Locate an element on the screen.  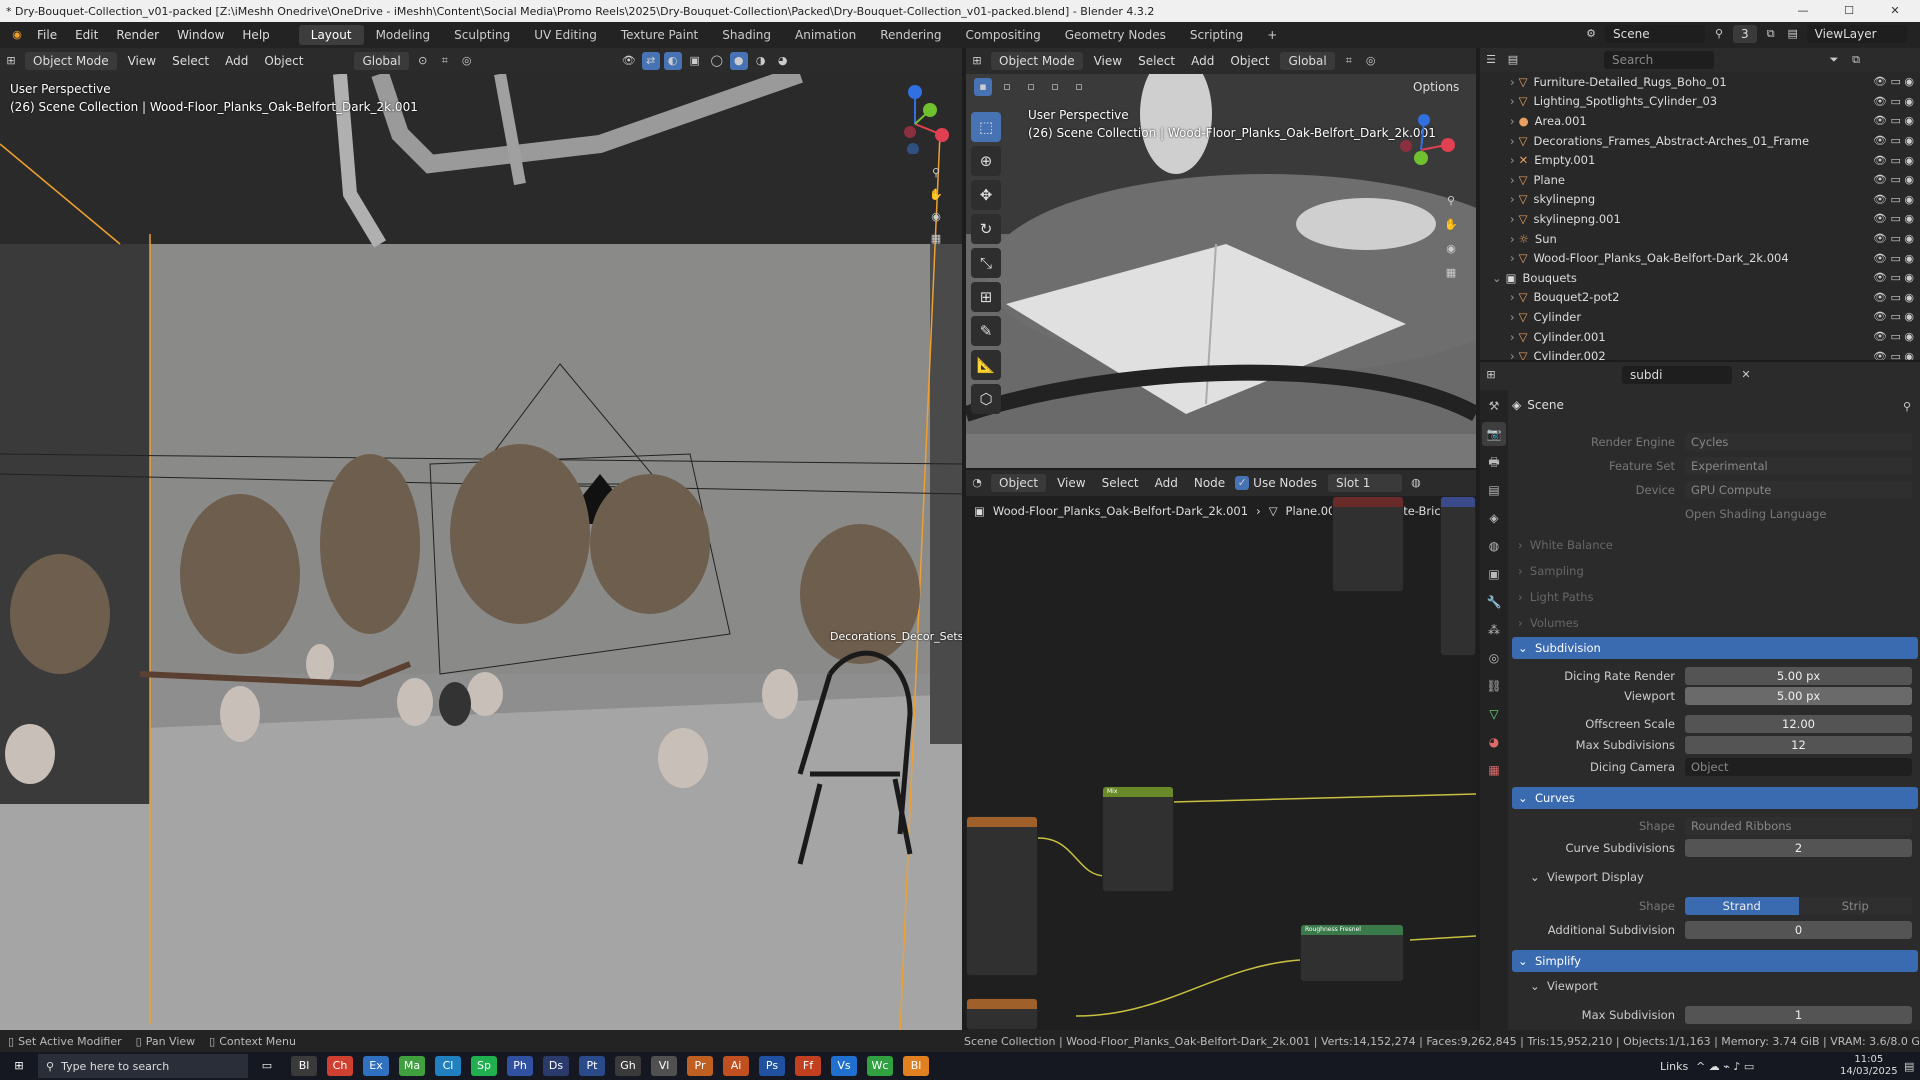
mix-node: Mix is located at coordinates (1138, 839).